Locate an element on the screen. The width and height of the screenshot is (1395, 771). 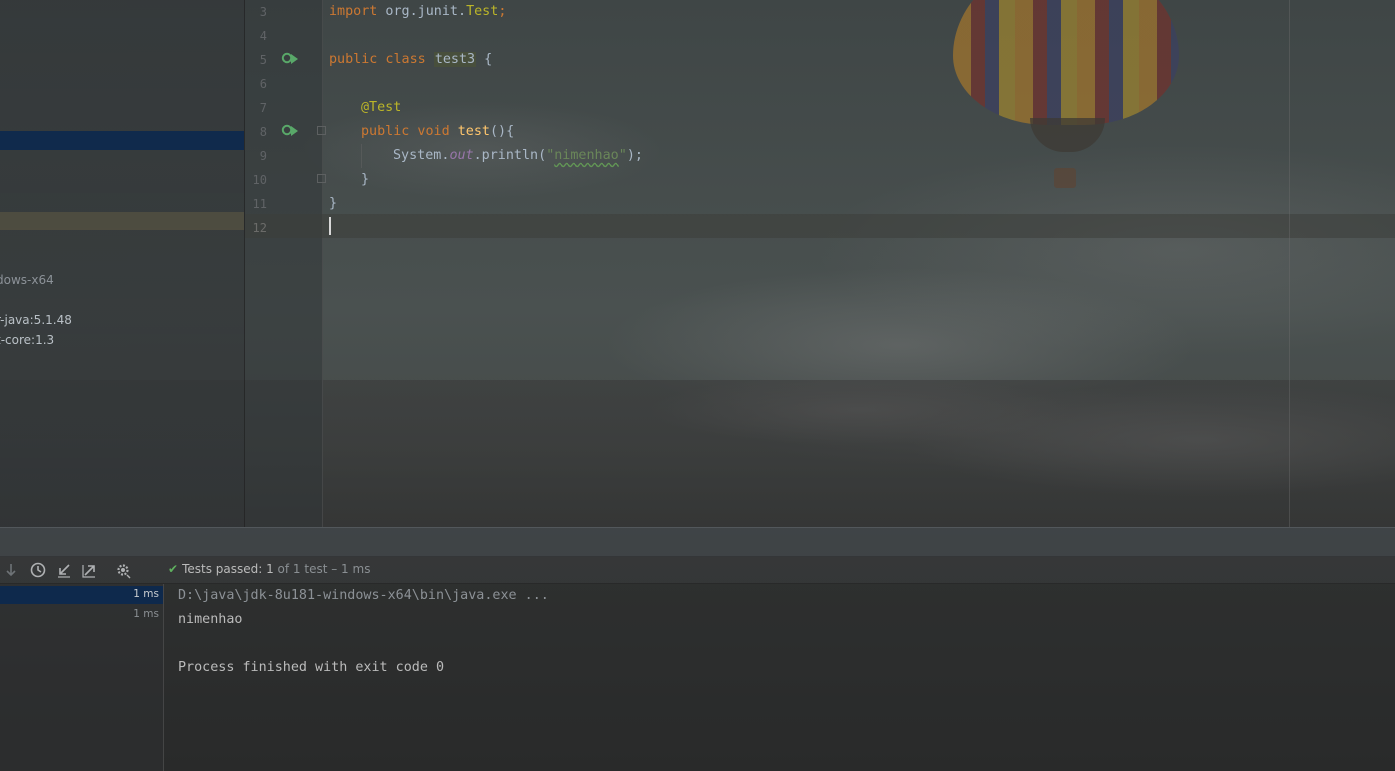
project-tree-highlighted-row is located at coordinates (122, 221).